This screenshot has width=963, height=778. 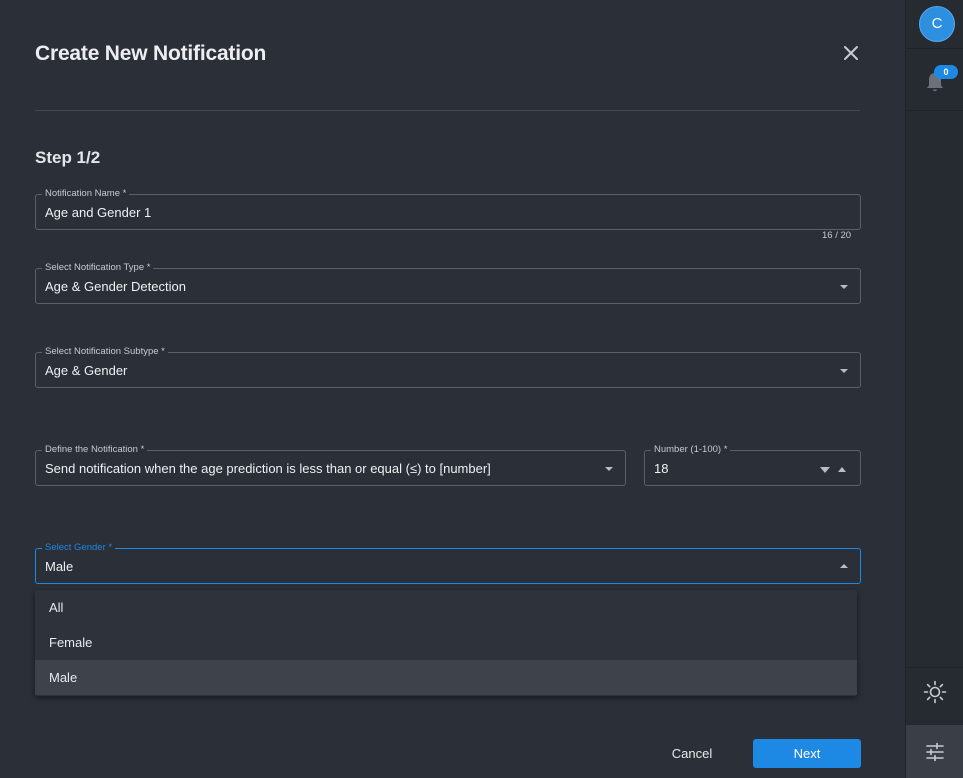 I want to click on gender-select: Select Gender * Male, so click(x=448, y=562).